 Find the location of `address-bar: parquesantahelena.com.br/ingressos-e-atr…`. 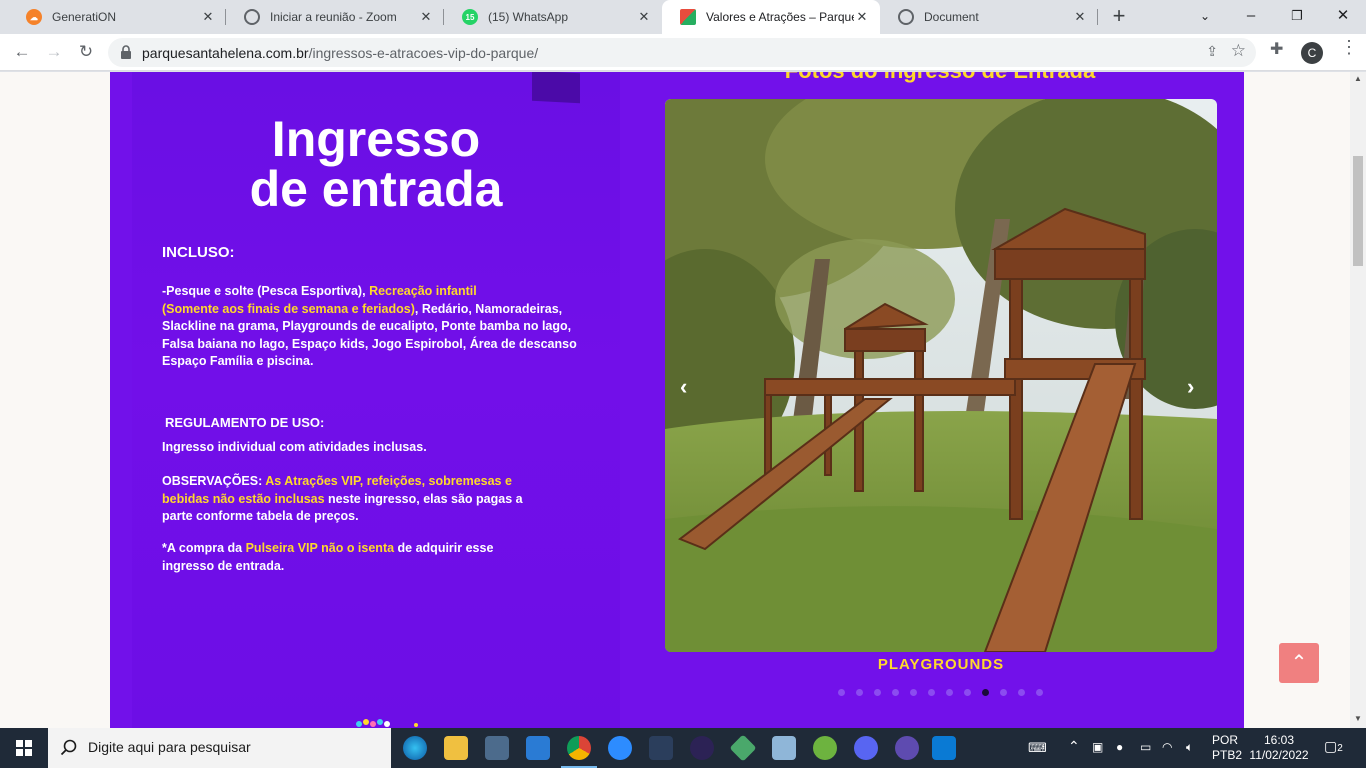

address-bar: parquesantahelena.com.br/ingressos-e-atr… is located at coordinates (682, 52).